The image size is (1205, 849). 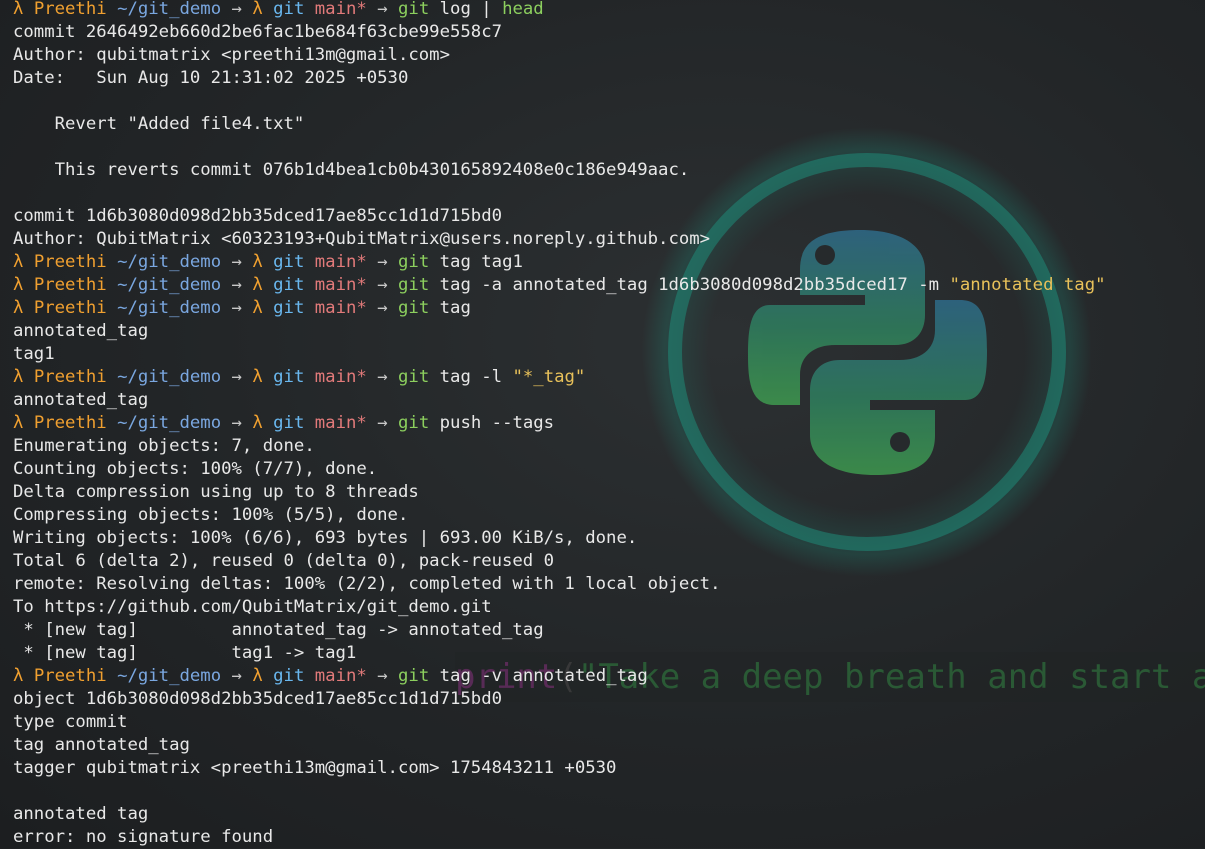 What do you see at coordinates (101, 745) in the screenshot?
I see `output-line: tag annotated_tag` at bounding box center [101, 745].